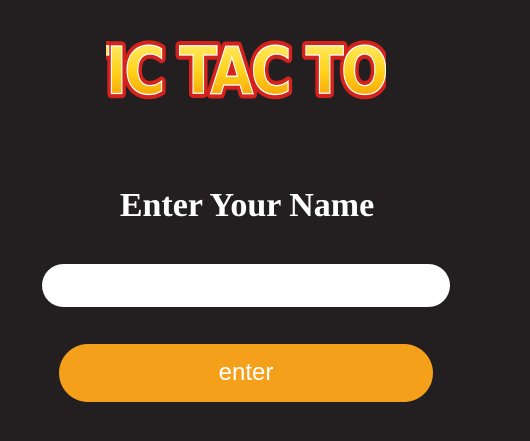  I want to click on logo-graphic: TIC TAC TOE TIC TAC TOE, so click(246, 69).